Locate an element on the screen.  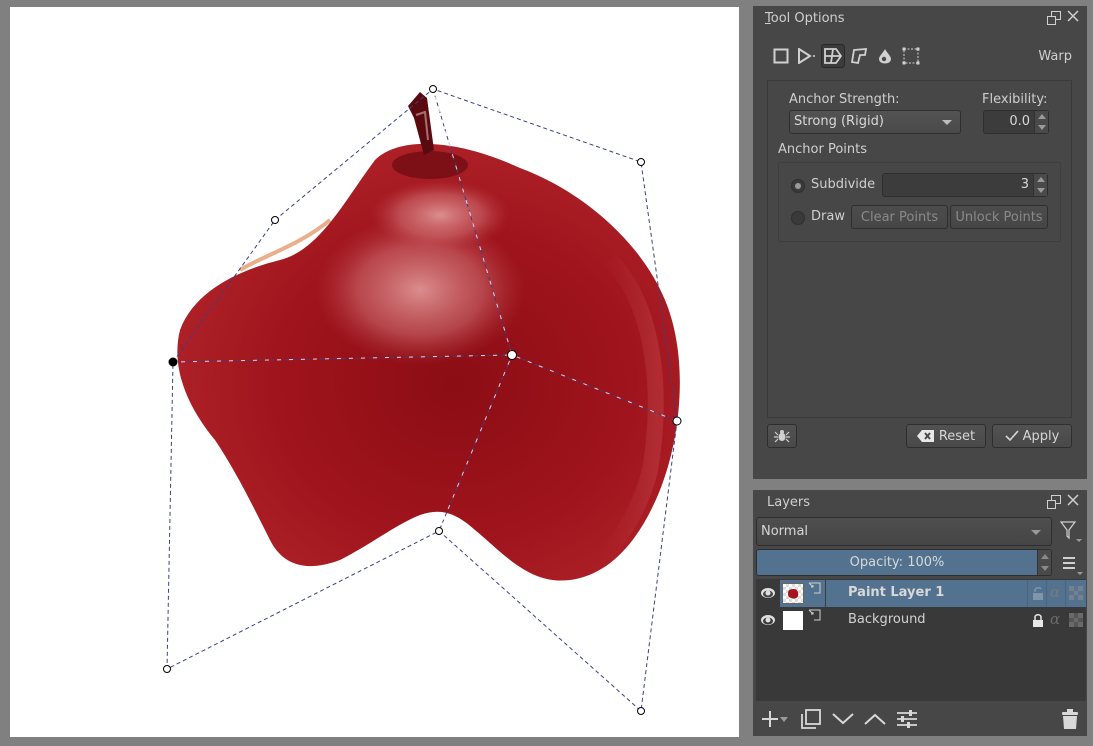
opacity-spin-buttons is located at coordinates (1044, 562).